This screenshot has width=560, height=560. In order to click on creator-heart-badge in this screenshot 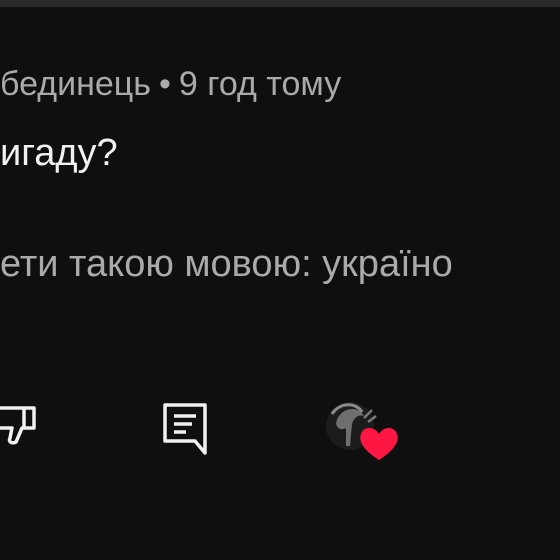, I will do `click(362, 429)`.